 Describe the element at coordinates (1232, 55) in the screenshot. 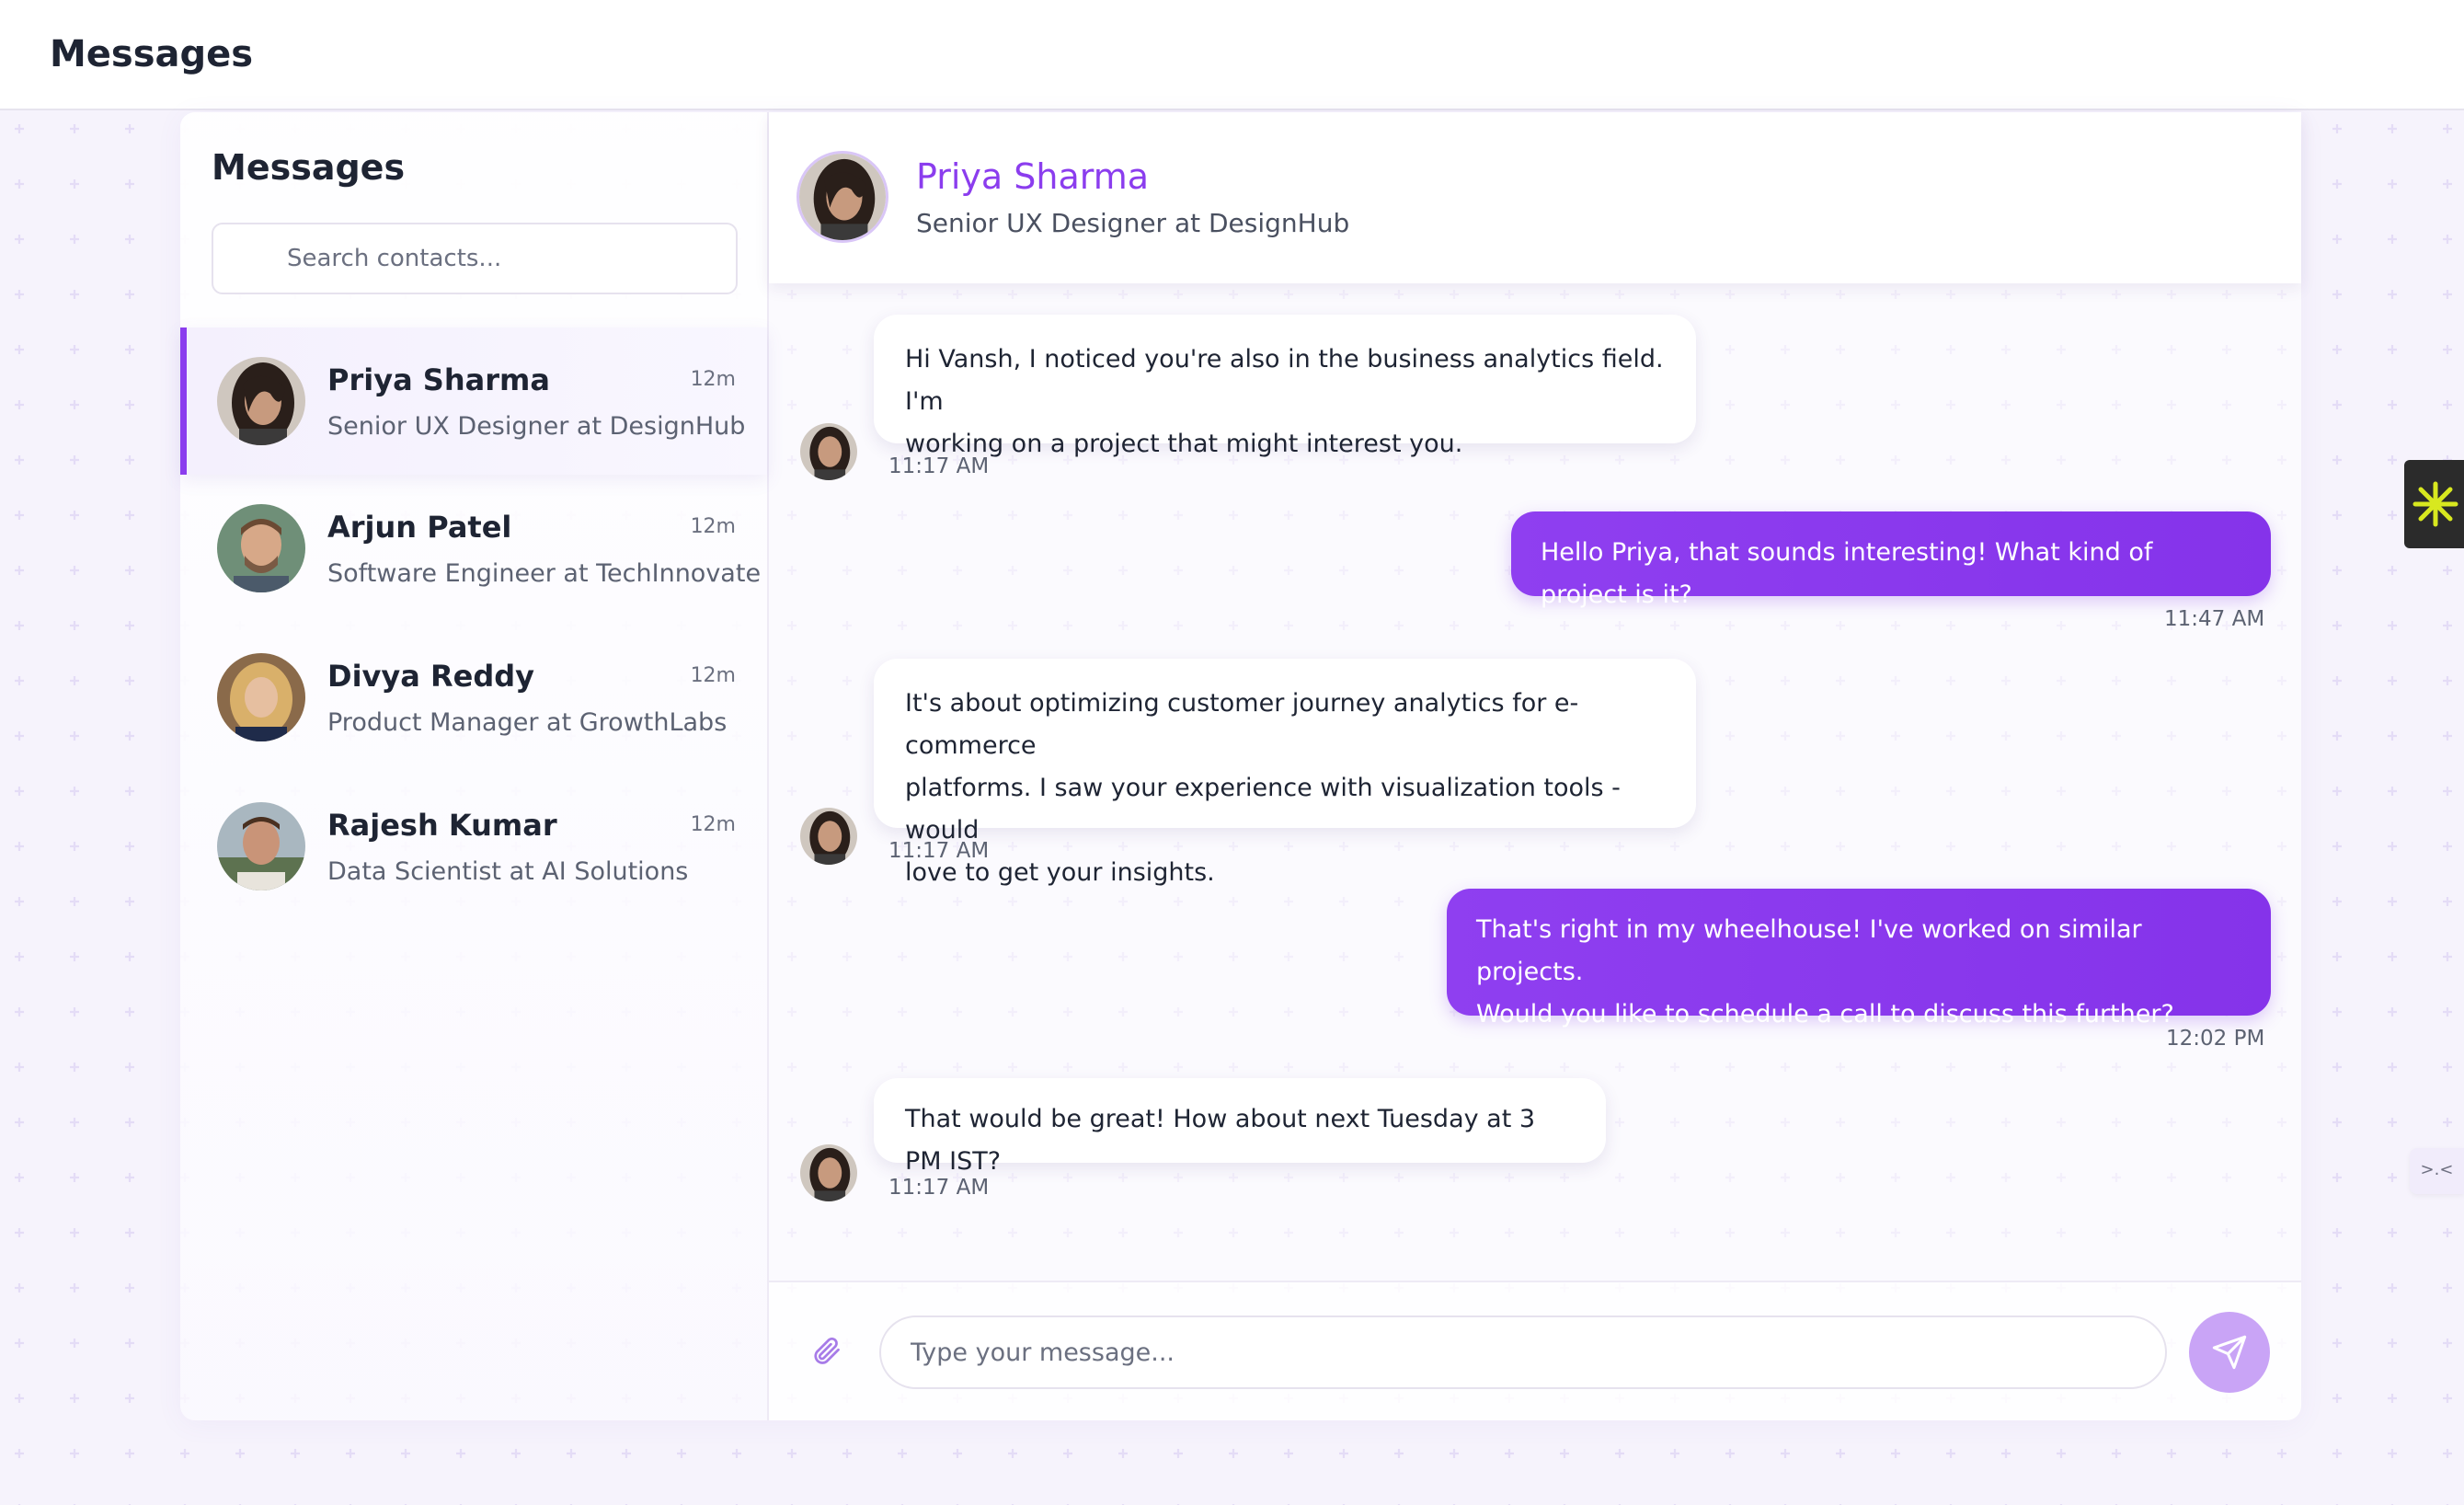

I see `top-bar: Messages` at that location.